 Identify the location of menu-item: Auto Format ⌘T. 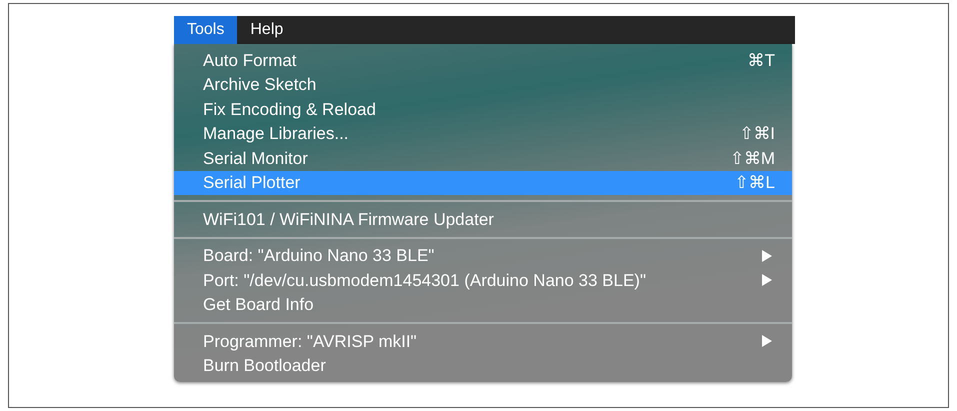
(483, 60).